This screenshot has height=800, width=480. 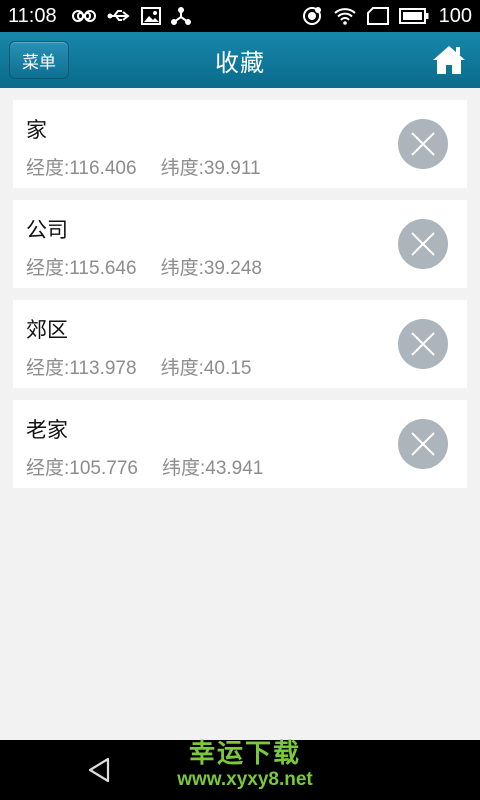 I want to click on status-bar: 11:08 100, so click(x=240, y=16).